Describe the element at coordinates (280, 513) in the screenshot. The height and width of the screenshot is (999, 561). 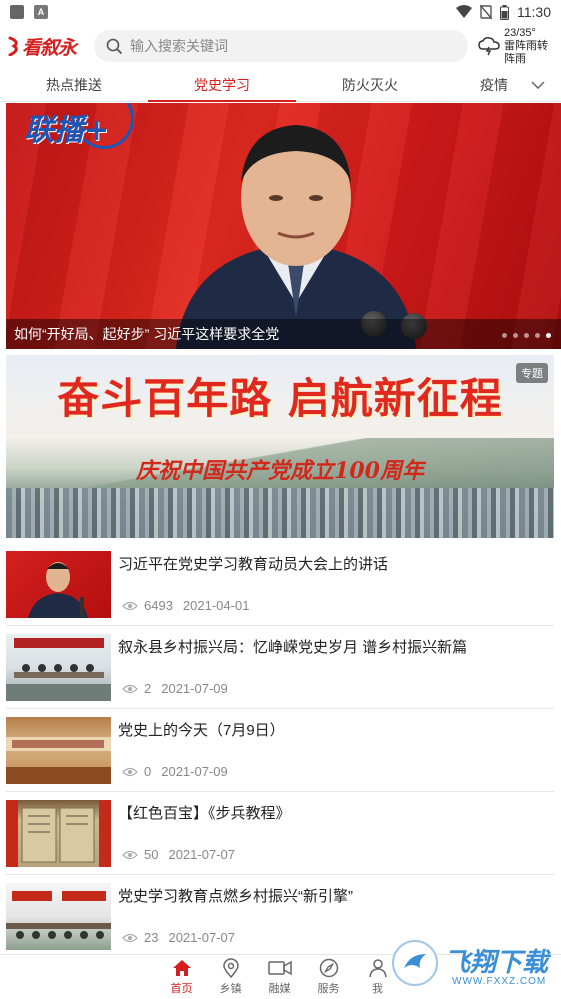
I see `city-scenery` at that location.